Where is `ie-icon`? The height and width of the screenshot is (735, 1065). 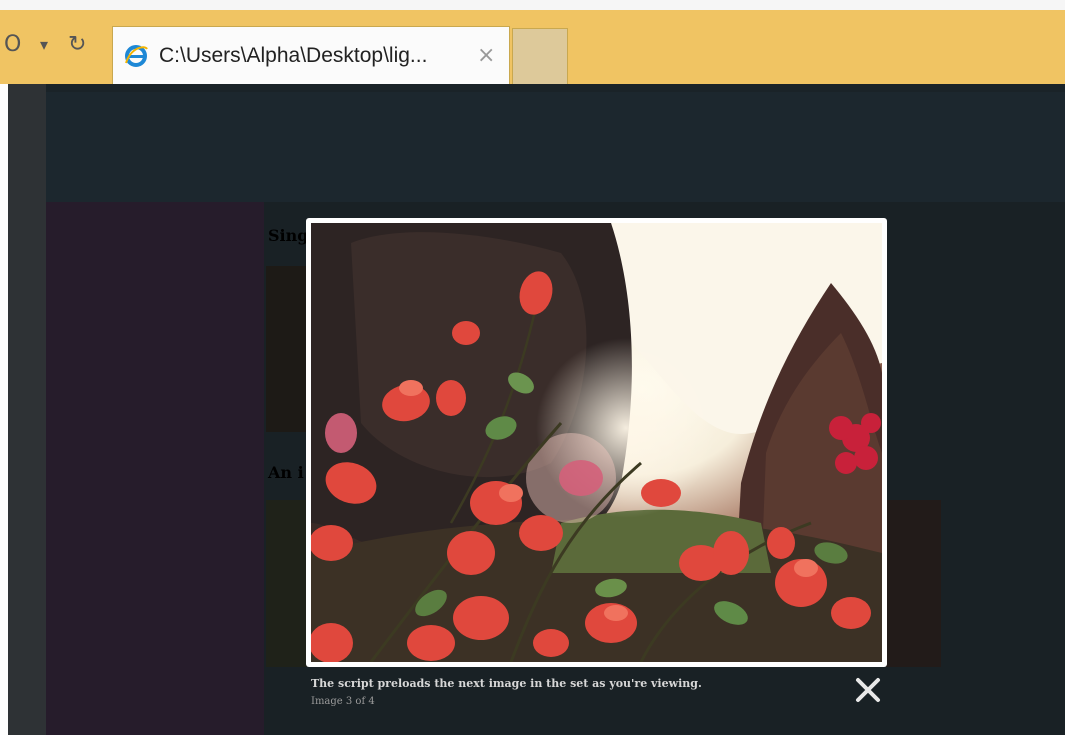
ie-icon is located at coordinates (136, 56).